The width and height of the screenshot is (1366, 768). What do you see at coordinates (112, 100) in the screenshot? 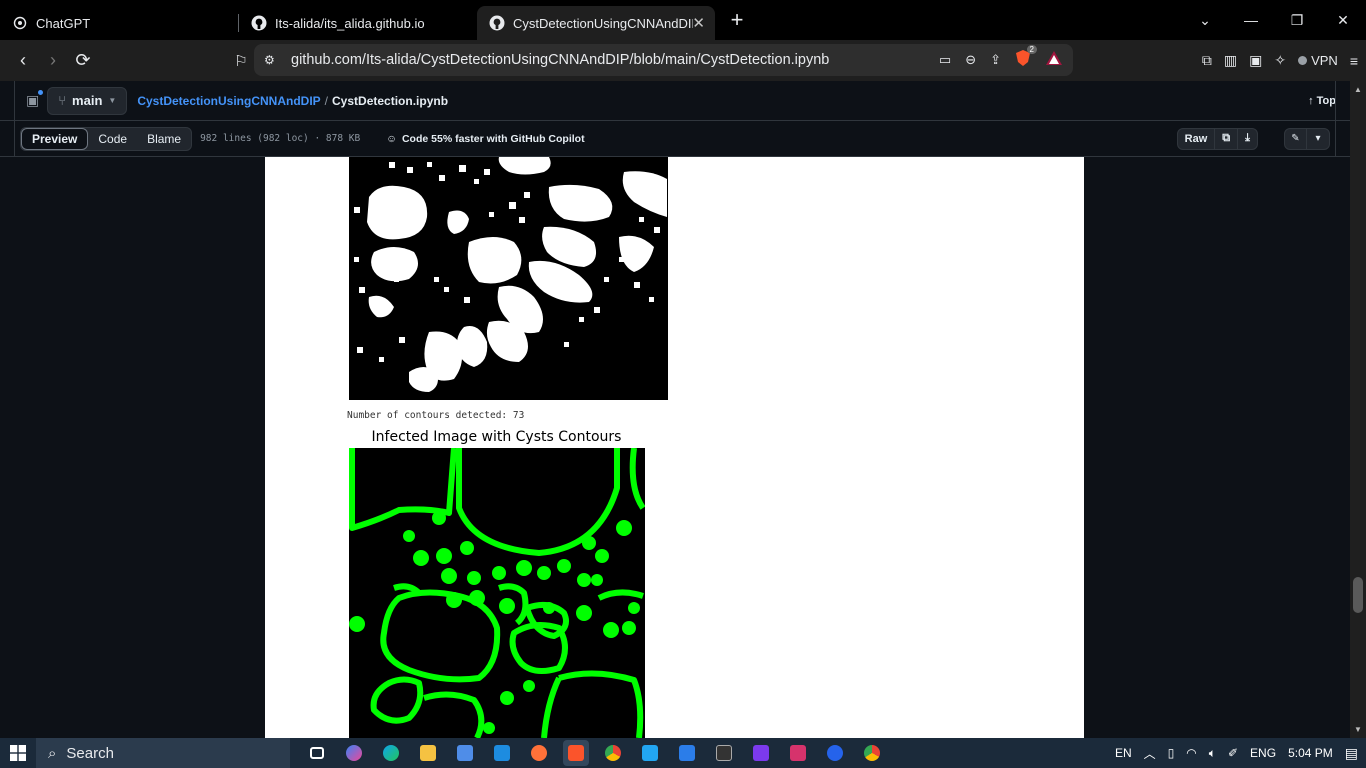
I see `chevron-down-icon: ▼` at bounding box center [112, 100].